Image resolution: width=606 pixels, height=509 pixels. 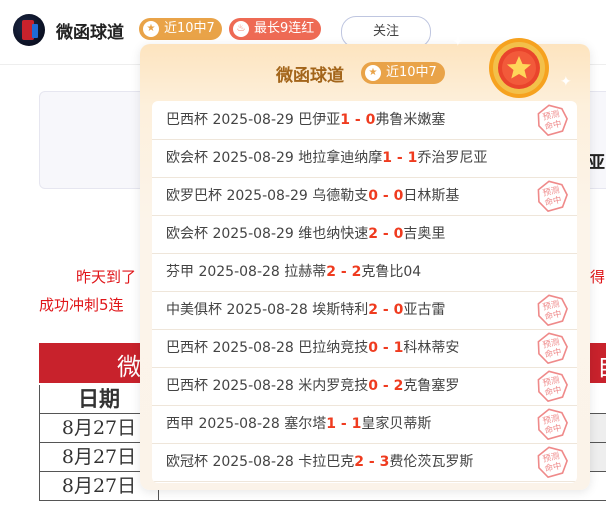 What do you see at coordinates (596, 163) in the screenshot?
I see `infobox-text: 亚` at bounding box center [596, 163].